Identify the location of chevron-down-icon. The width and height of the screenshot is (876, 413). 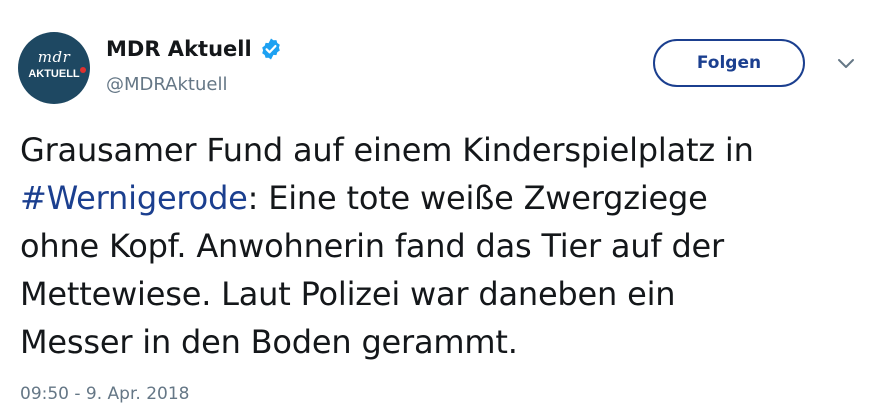
(846, 63).